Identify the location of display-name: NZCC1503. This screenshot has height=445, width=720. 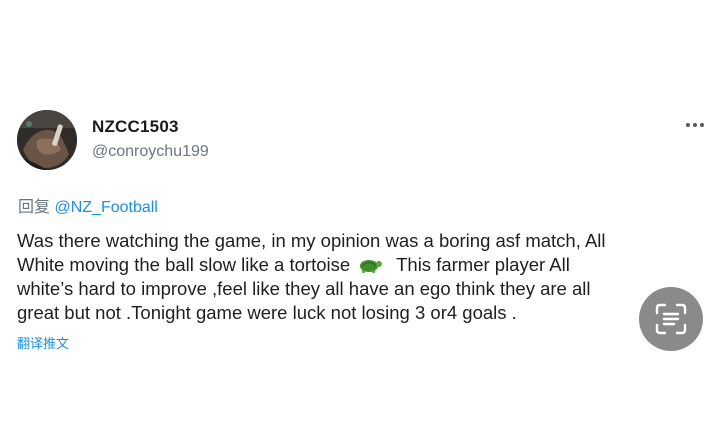
(135, 127).